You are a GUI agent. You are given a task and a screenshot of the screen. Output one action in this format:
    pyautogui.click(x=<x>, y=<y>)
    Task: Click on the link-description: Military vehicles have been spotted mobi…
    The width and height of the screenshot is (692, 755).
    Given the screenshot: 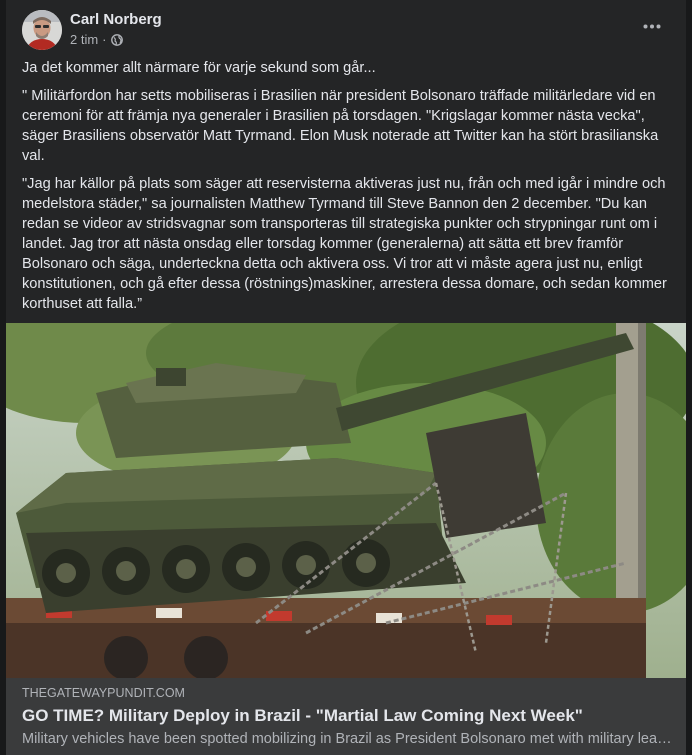 What is the action you would take?
    pyautogui.click(x=347, y=739)
    